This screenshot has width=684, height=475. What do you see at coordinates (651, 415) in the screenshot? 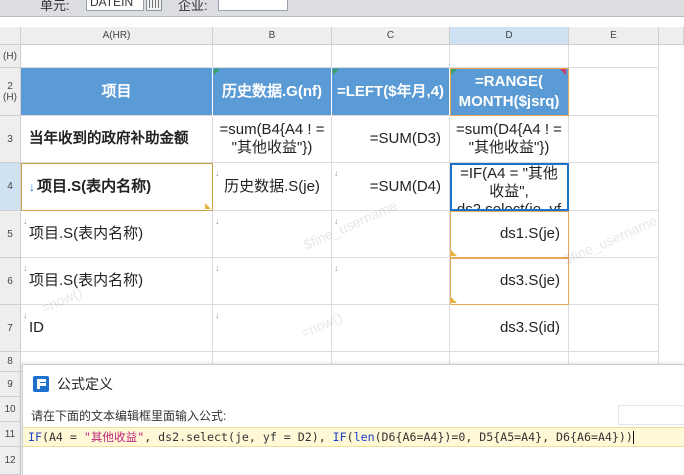
I see `dialog-side-input` at bounding box center [651, 415].